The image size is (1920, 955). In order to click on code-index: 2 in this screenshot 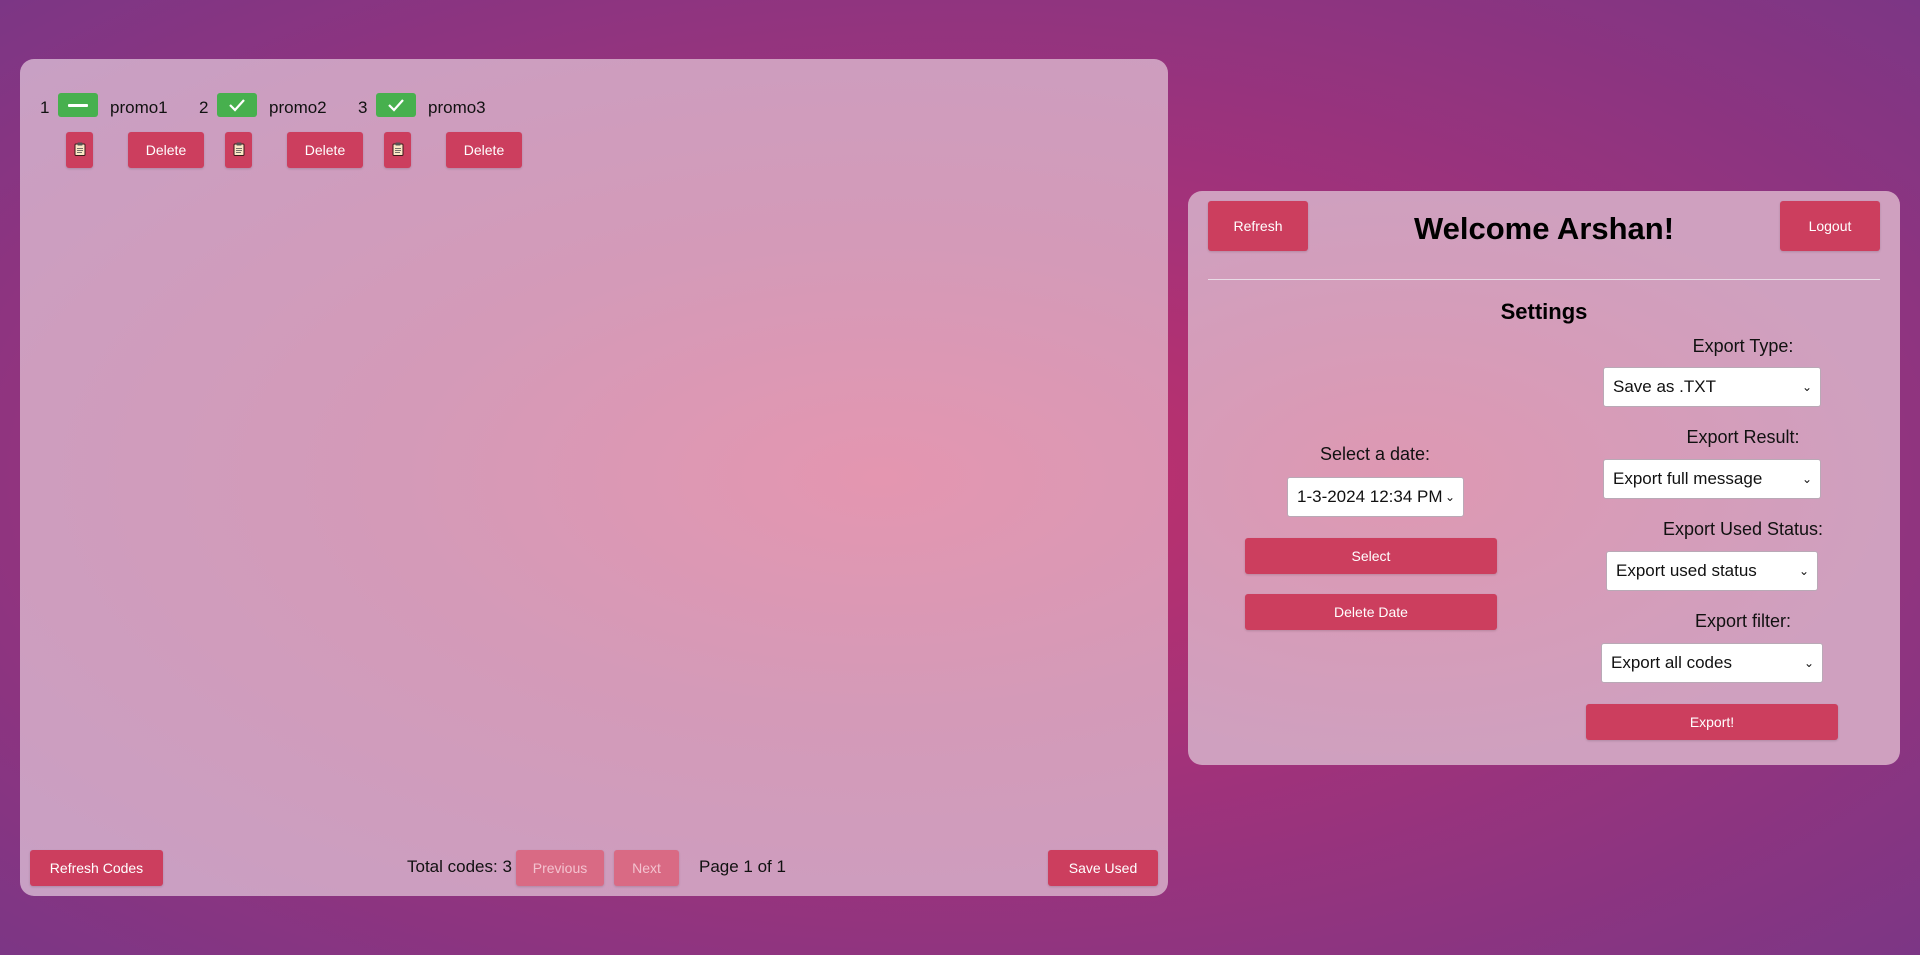, I will do `click(204, 107)`.